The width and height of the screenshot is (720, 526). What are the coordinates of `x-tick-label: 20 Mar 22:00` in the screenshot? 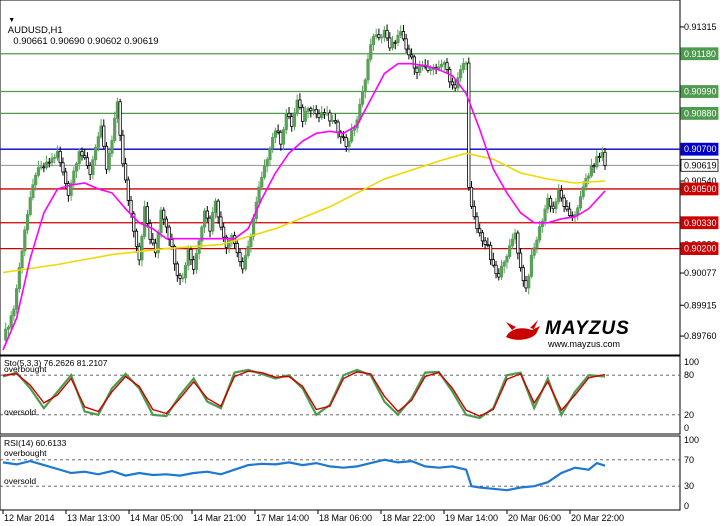 It's located at (597, 518).